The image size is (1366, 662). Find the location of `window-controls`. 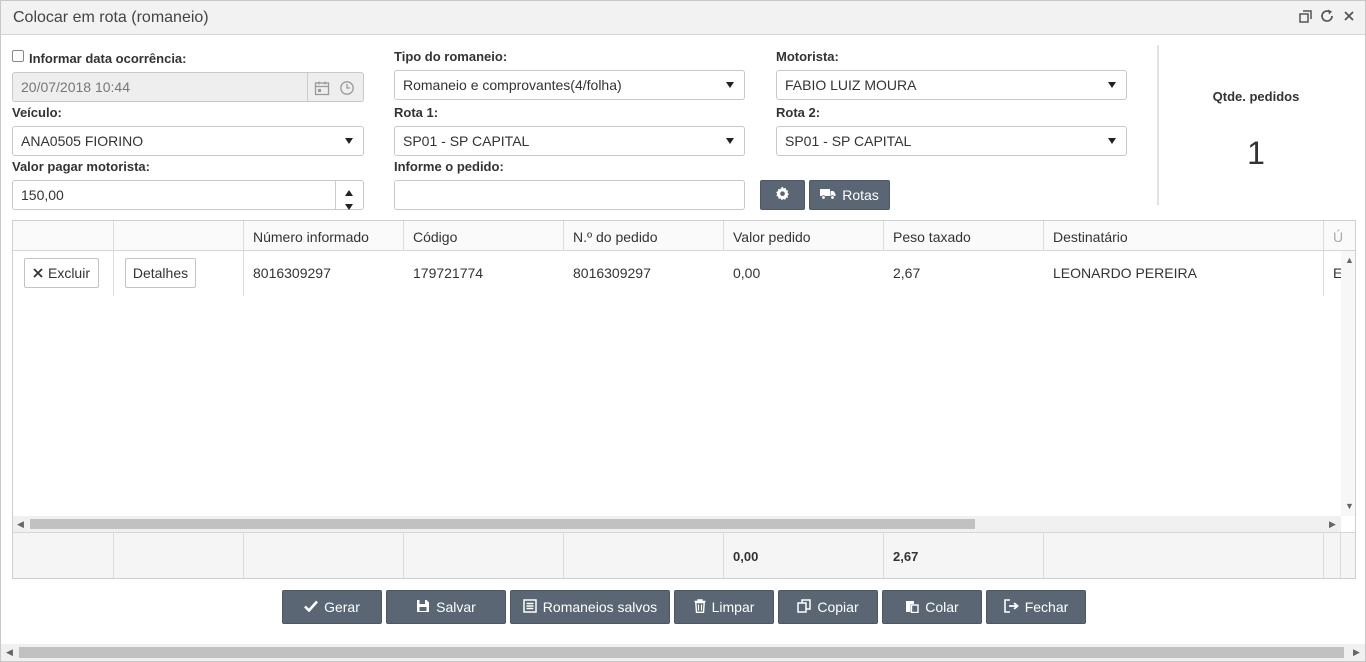

window-controls is located at coordinates (1327, 16).